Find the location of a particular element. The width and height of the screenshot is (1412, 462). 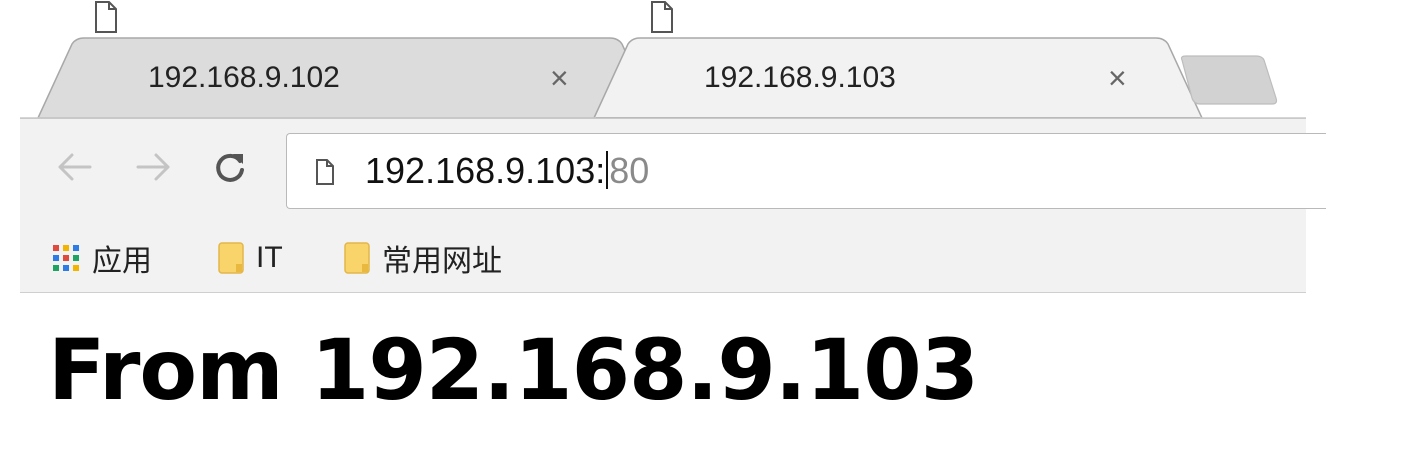

text-cursor is located at coordinates (607, 170).